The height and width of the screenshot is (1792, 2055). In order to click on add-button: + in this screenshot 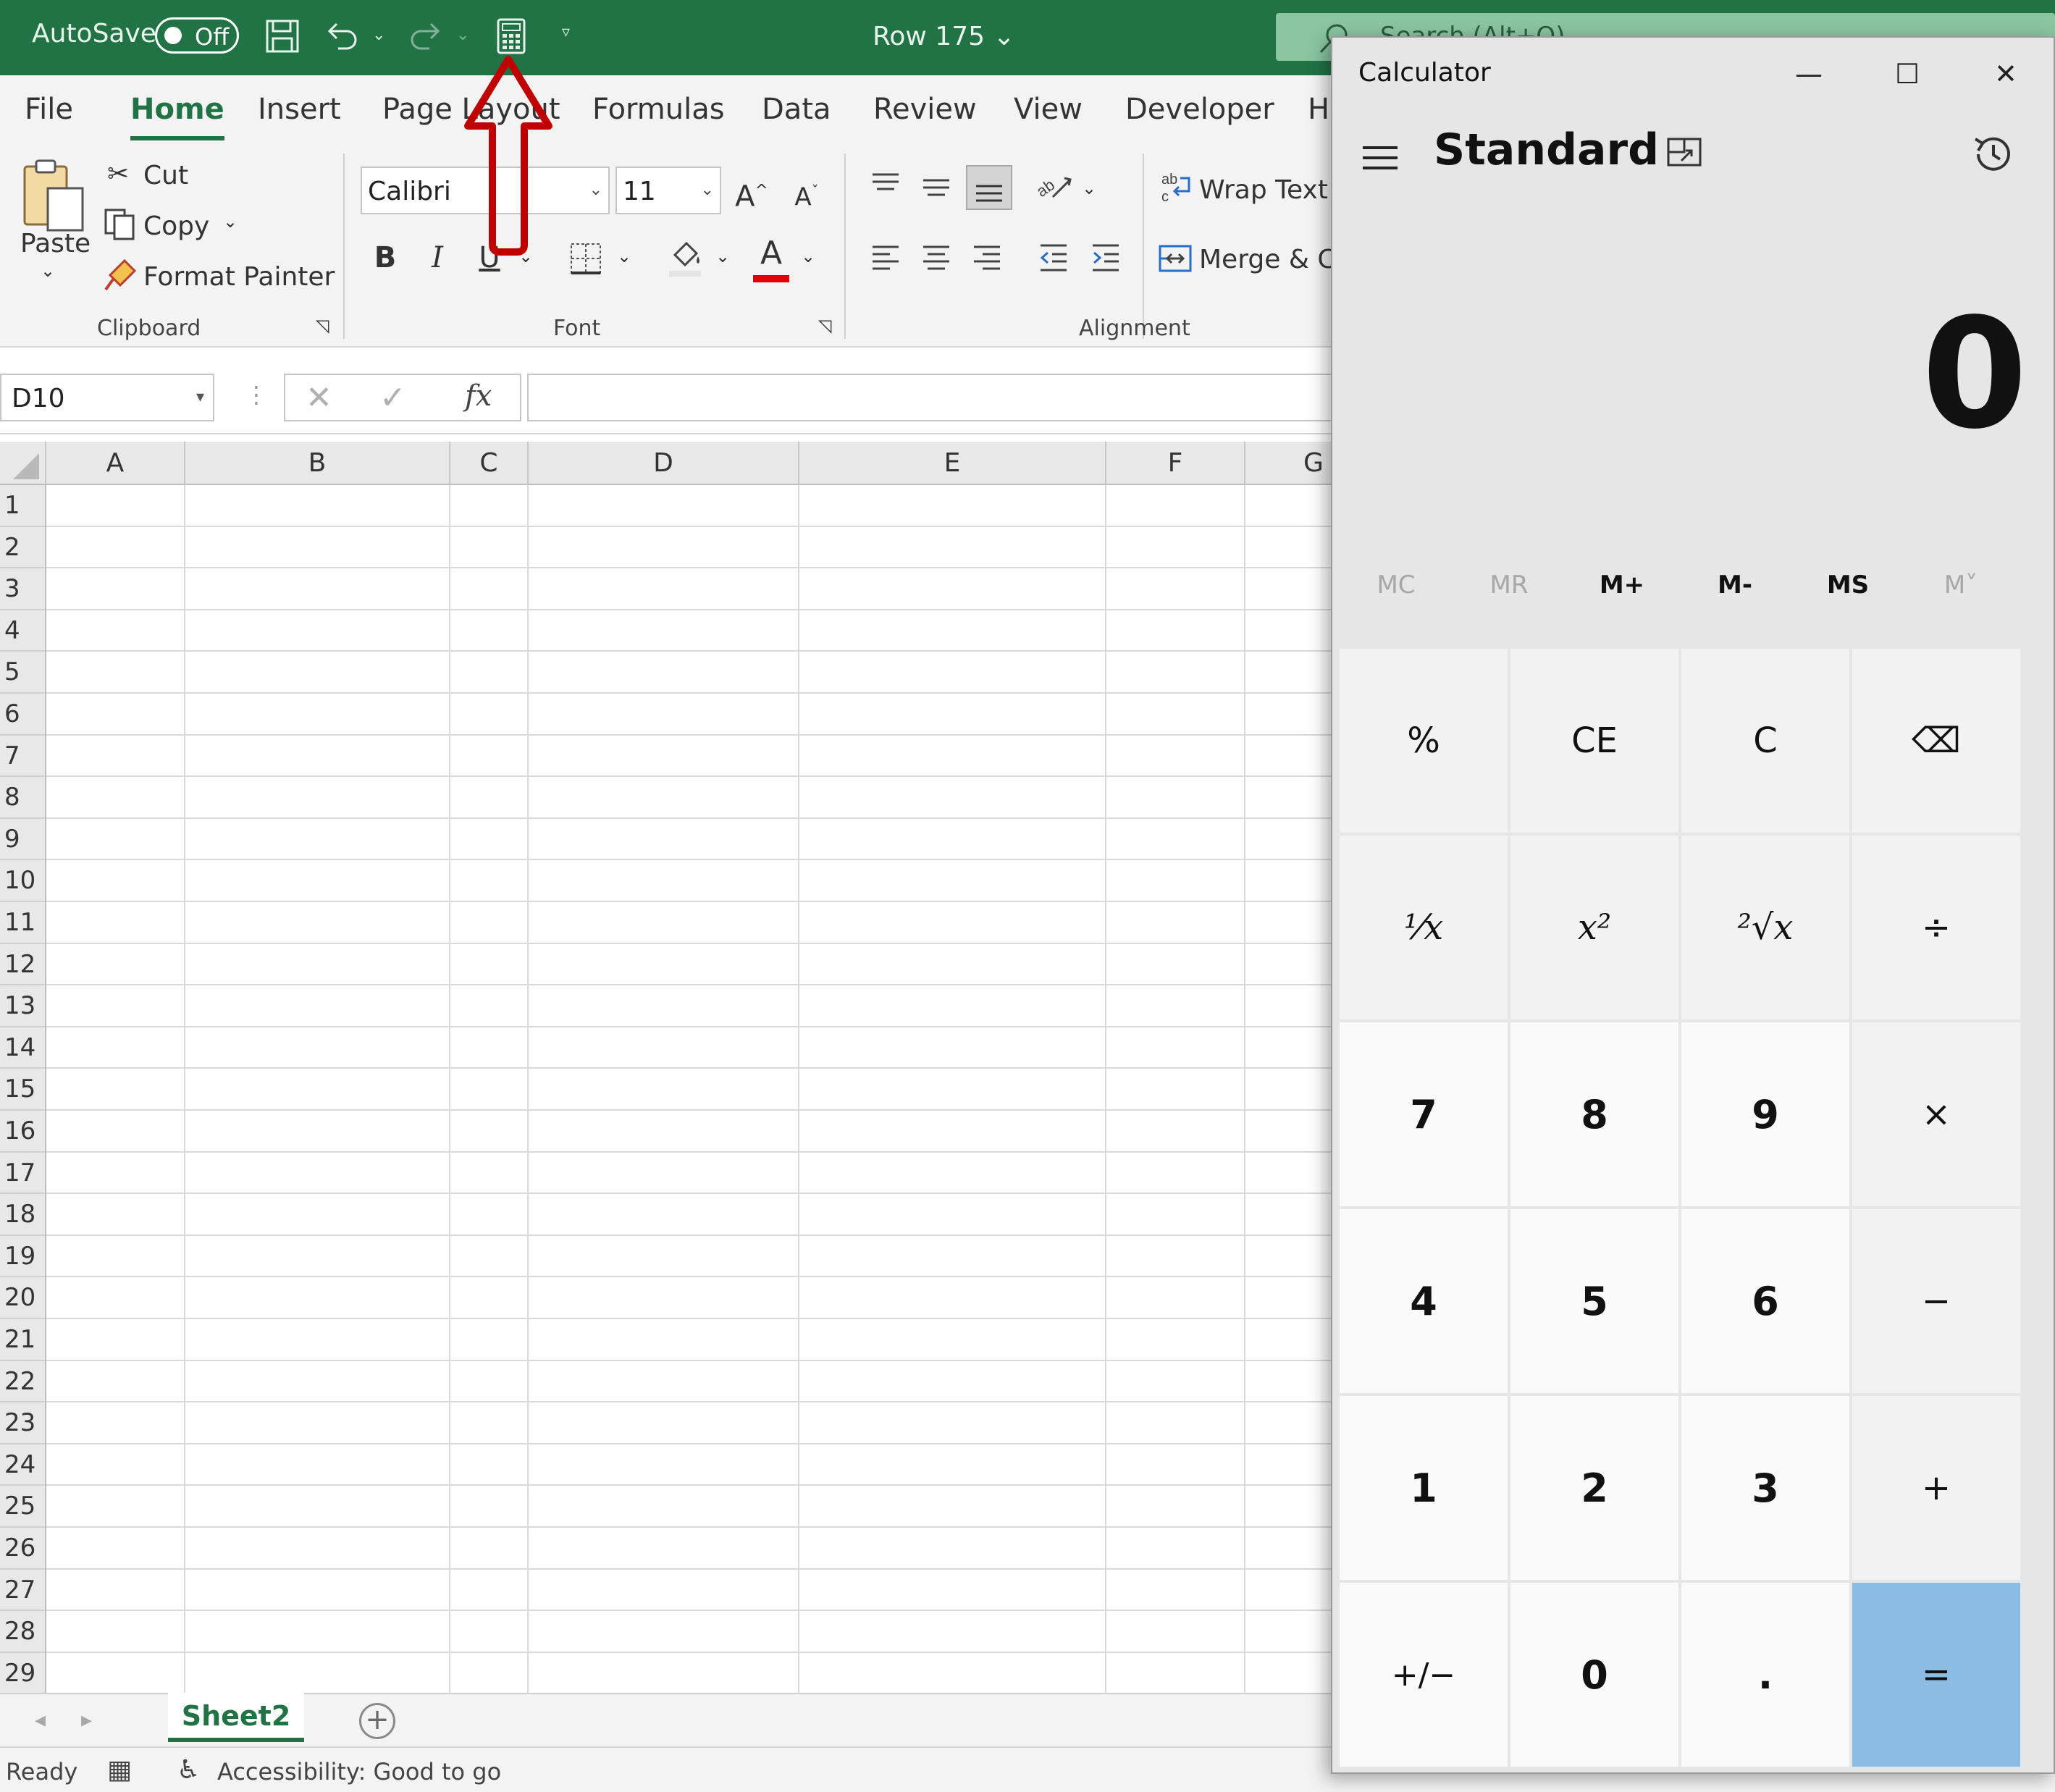, I will do `click(1936, 1488)`.